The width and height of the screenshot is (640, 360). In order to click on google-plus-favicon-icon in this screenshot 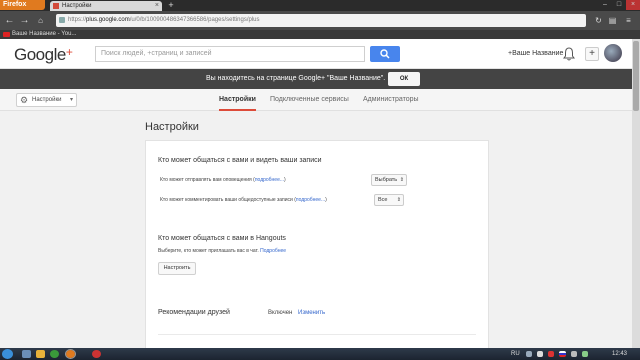, I will do `click(56, 6)`.